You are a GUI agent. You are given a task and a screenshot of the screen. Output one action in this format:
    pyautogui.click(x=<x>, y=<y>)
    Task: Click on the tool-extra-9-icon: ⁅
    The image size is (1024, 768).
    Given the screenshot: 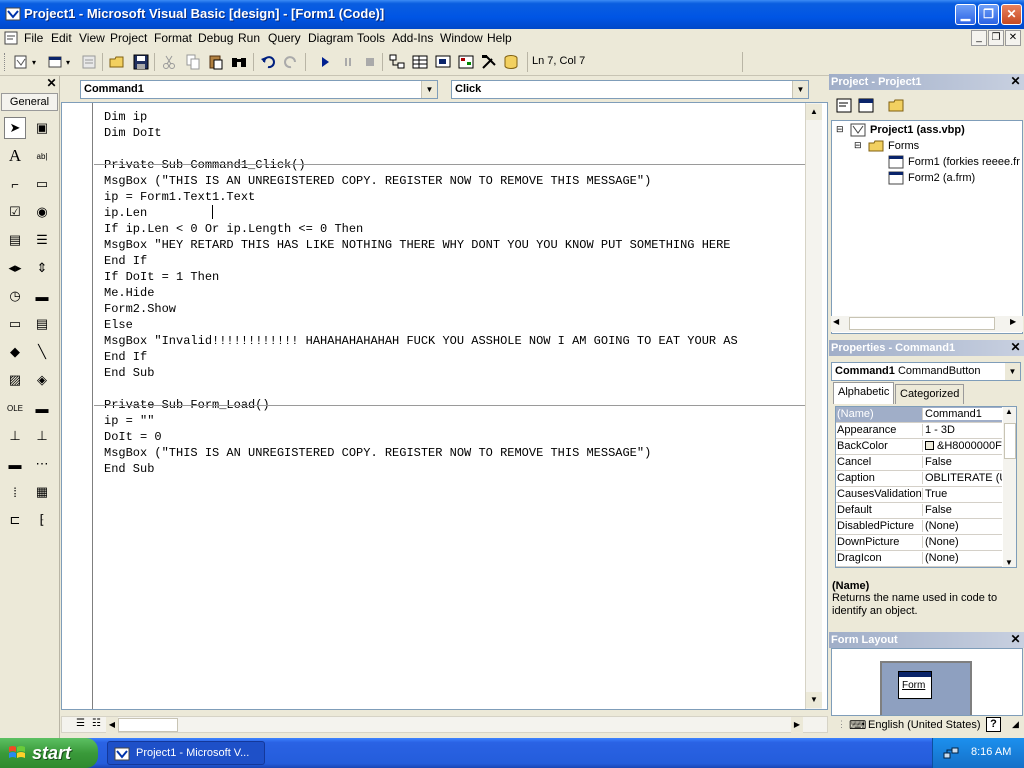 What is the action you would take?
    pyautogui.click(x=42, y=520)
    